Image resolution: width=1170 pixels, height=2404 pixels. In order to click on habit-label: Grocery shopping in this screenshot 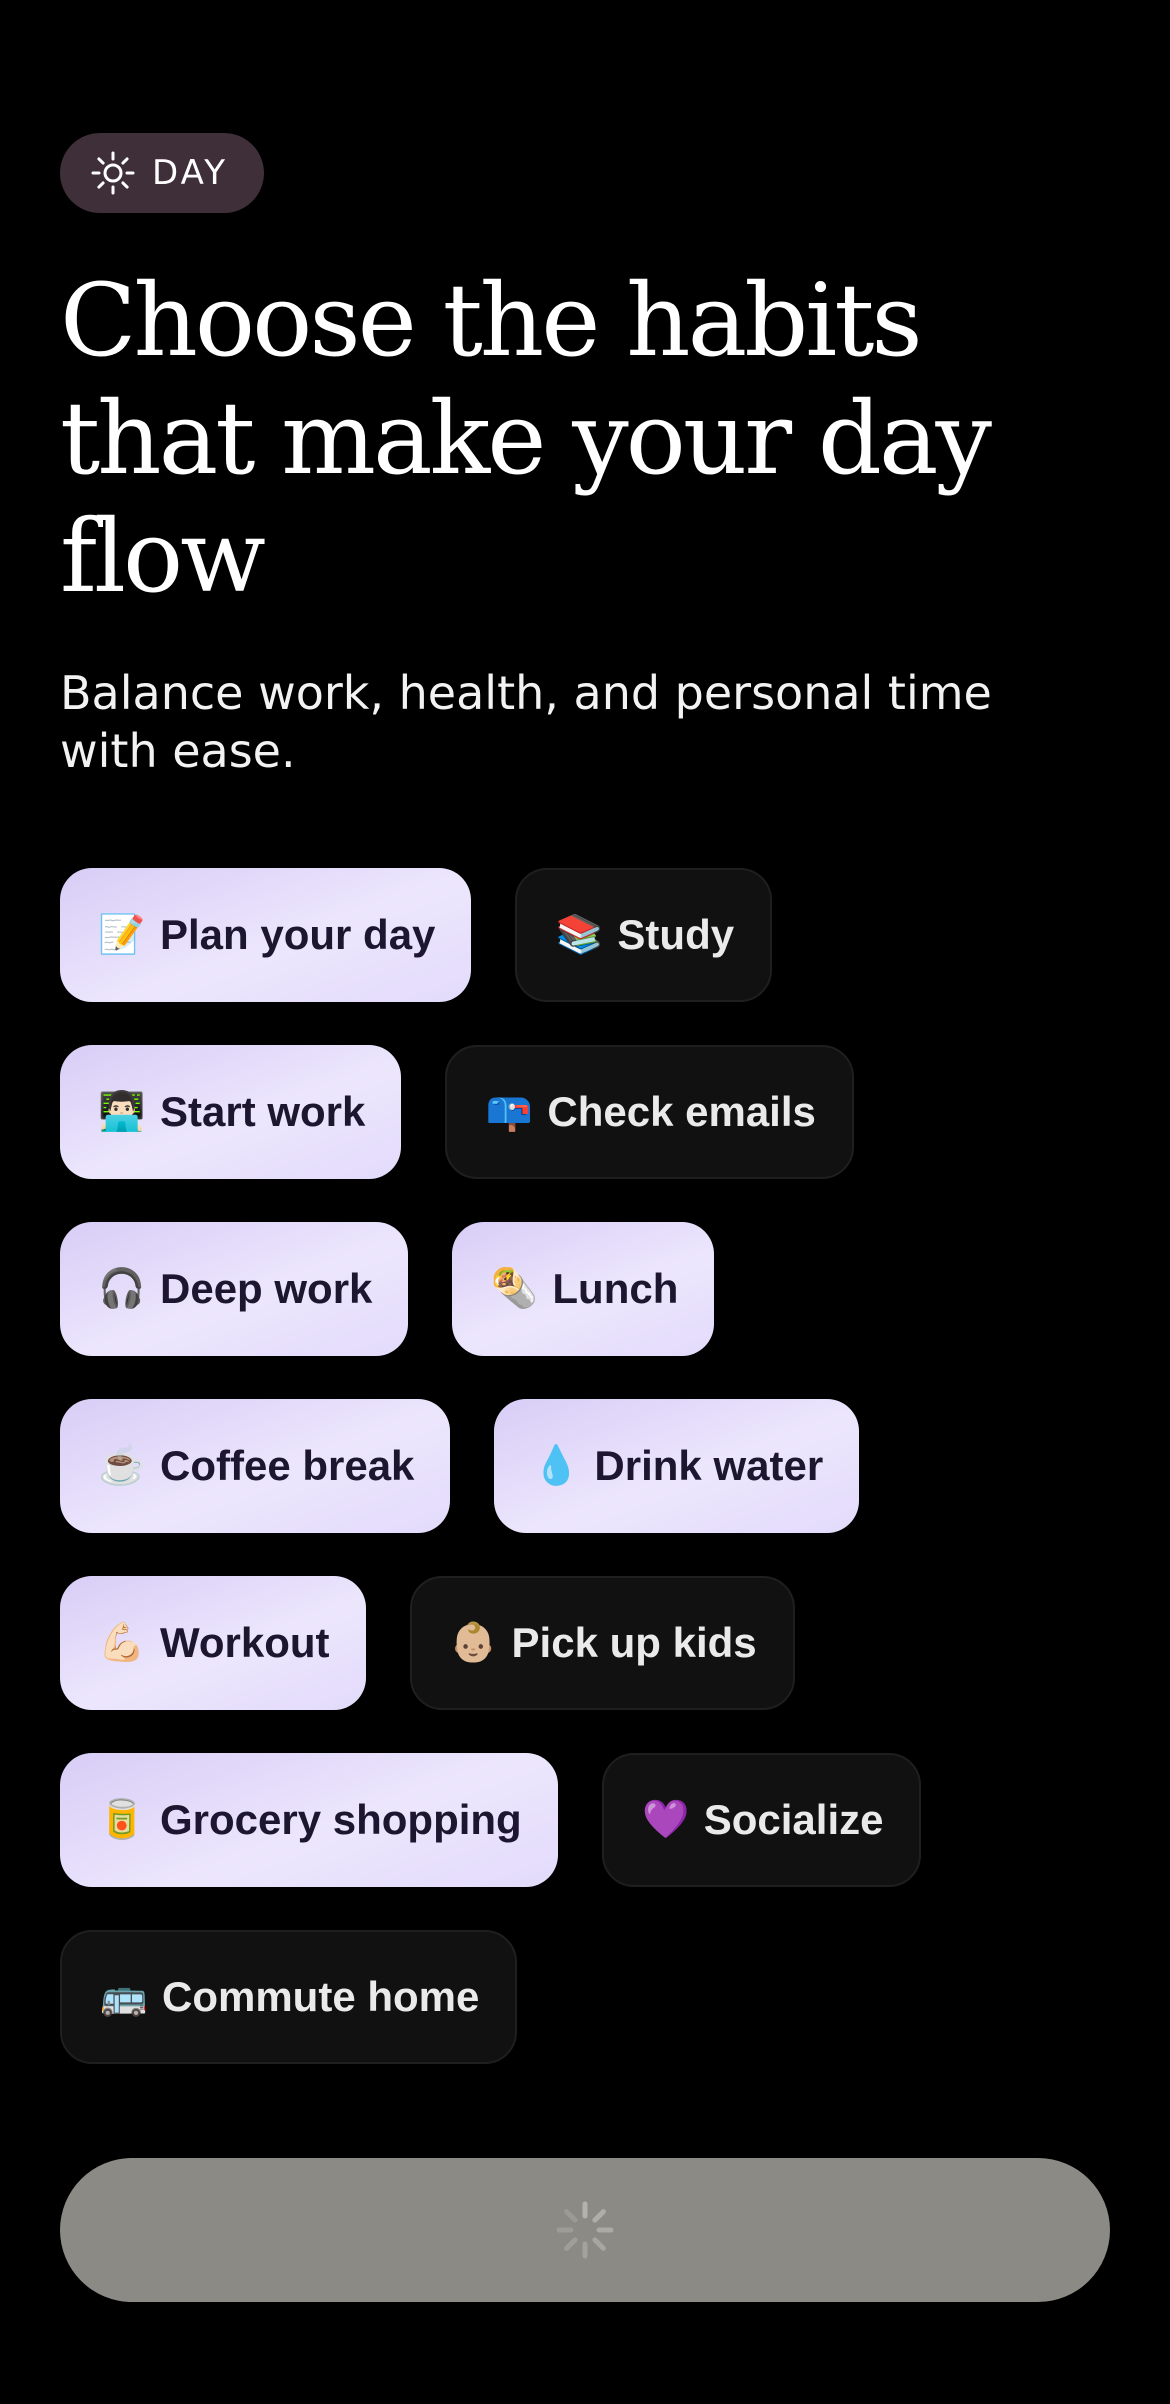, I will do `click(341, 1819)`.